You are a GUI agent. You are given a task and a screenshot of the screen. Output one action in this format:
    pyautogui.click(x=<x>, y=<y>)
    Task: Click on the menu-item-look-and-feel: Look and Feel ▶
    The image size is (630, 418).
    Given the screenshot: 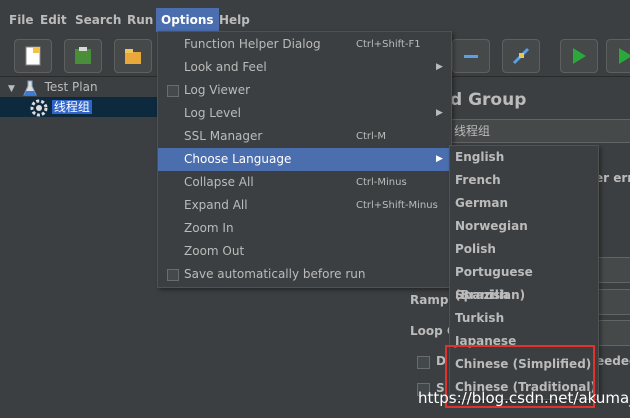 What is the action you would take?
    pyautogui.click(x=304, y=67)
    